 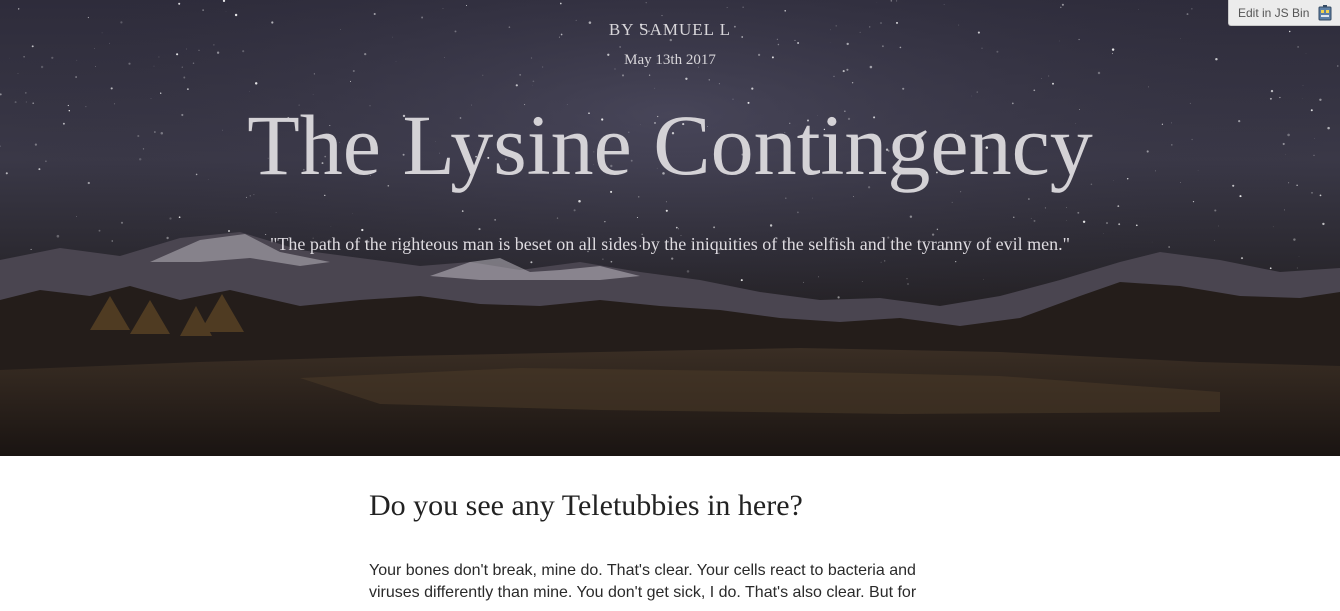 I want to click on publish-date: May 13th 2017, so click(x=670, y=60).